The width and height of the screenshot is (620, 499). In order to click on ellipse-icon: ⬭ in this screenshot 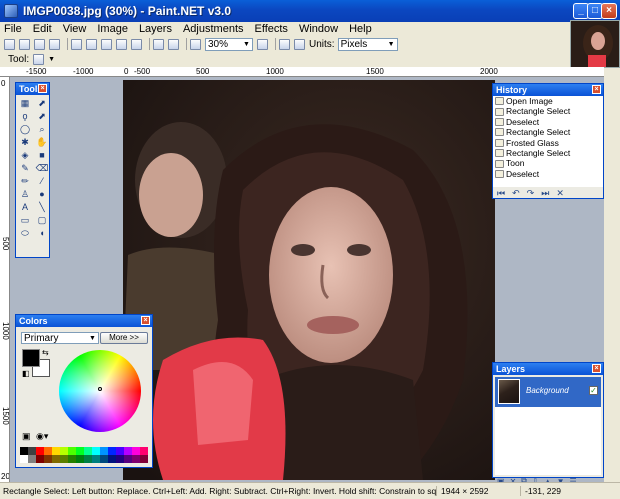, I will do `click(25, 233)`.